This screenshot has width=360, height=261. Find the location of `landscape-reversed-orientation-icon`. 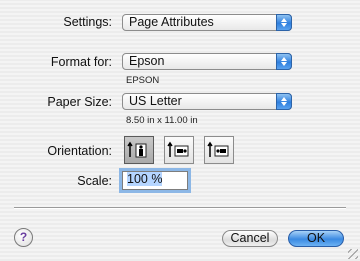

landscape-reversed-orientation-icon is located at coordinates (218, 149).